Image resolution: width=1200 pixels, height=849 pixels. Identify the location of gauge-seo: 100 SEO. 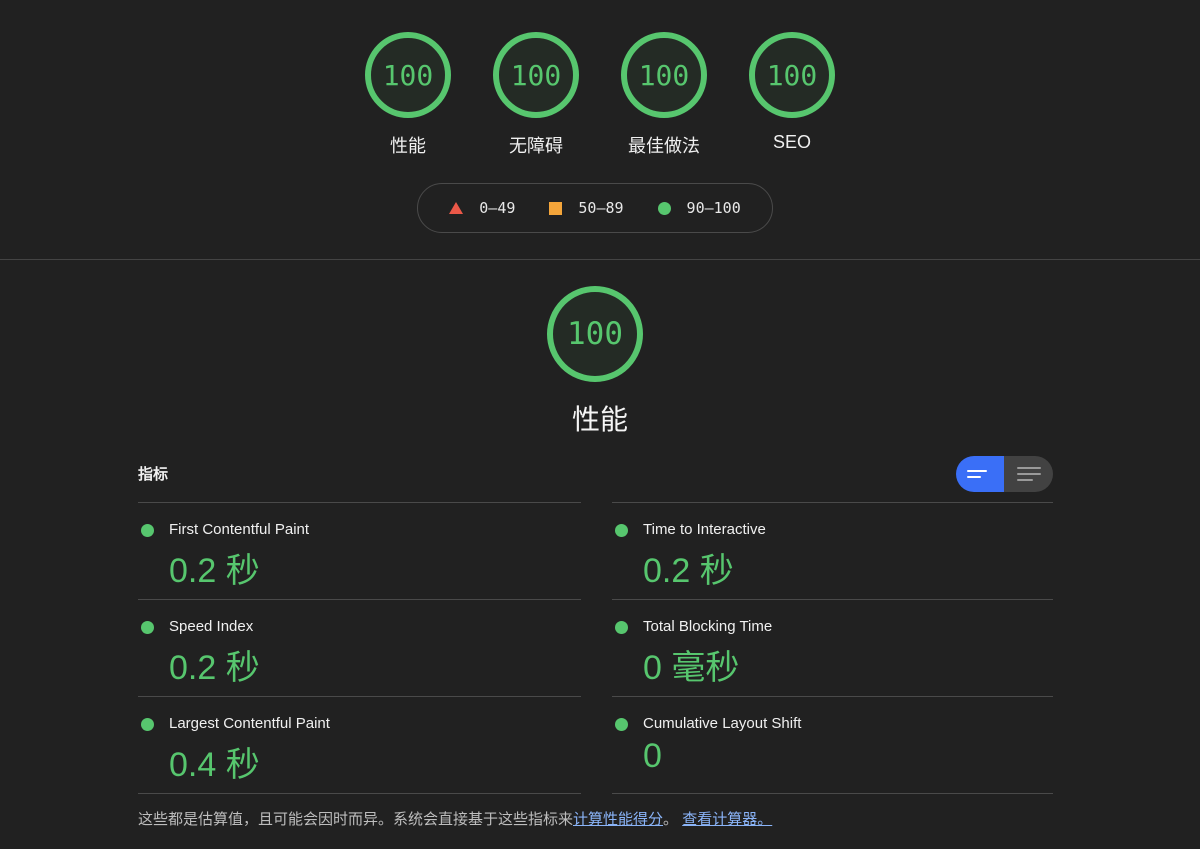
(792, 95).